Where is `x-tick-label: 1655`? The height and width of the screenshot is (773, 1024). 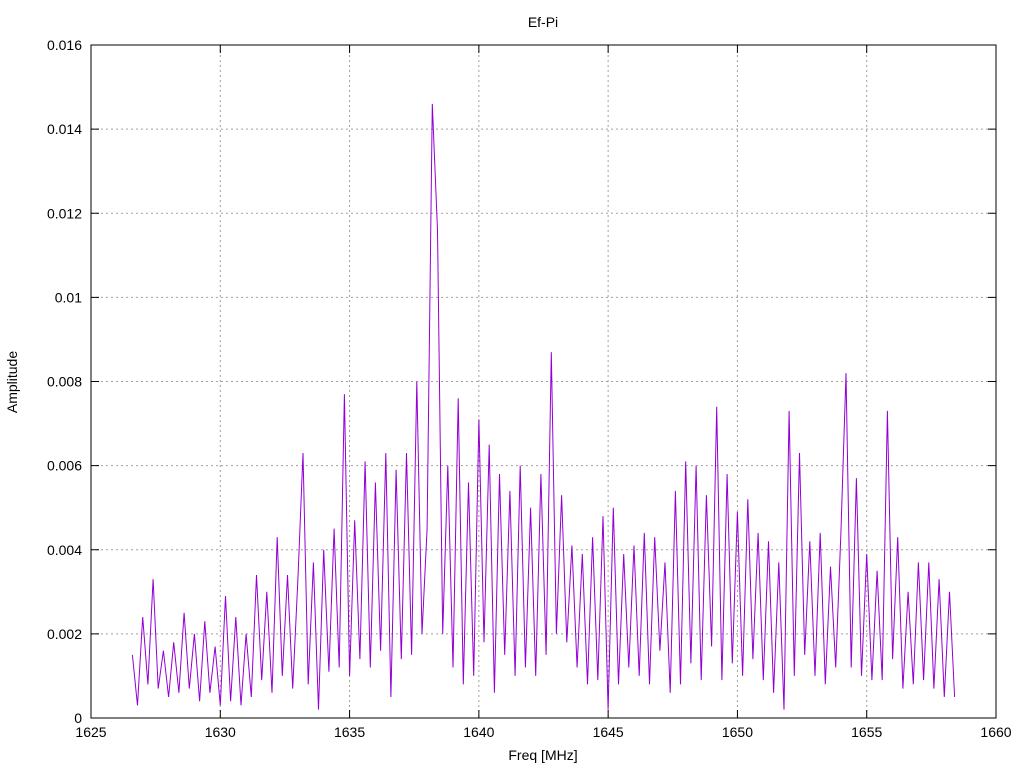
x-tick-label: 1655 is located at coordinates (866, 732).